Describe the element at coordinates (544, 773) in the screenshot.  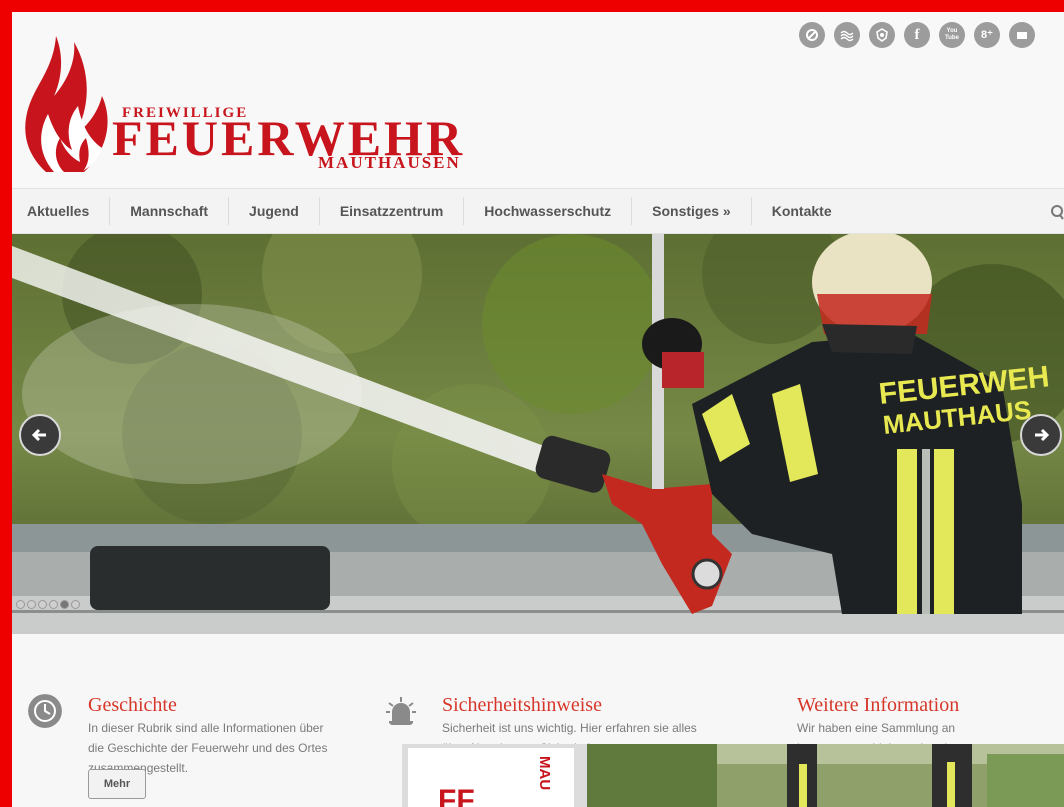
I see `poster-vertical-text: MAU` at that location.